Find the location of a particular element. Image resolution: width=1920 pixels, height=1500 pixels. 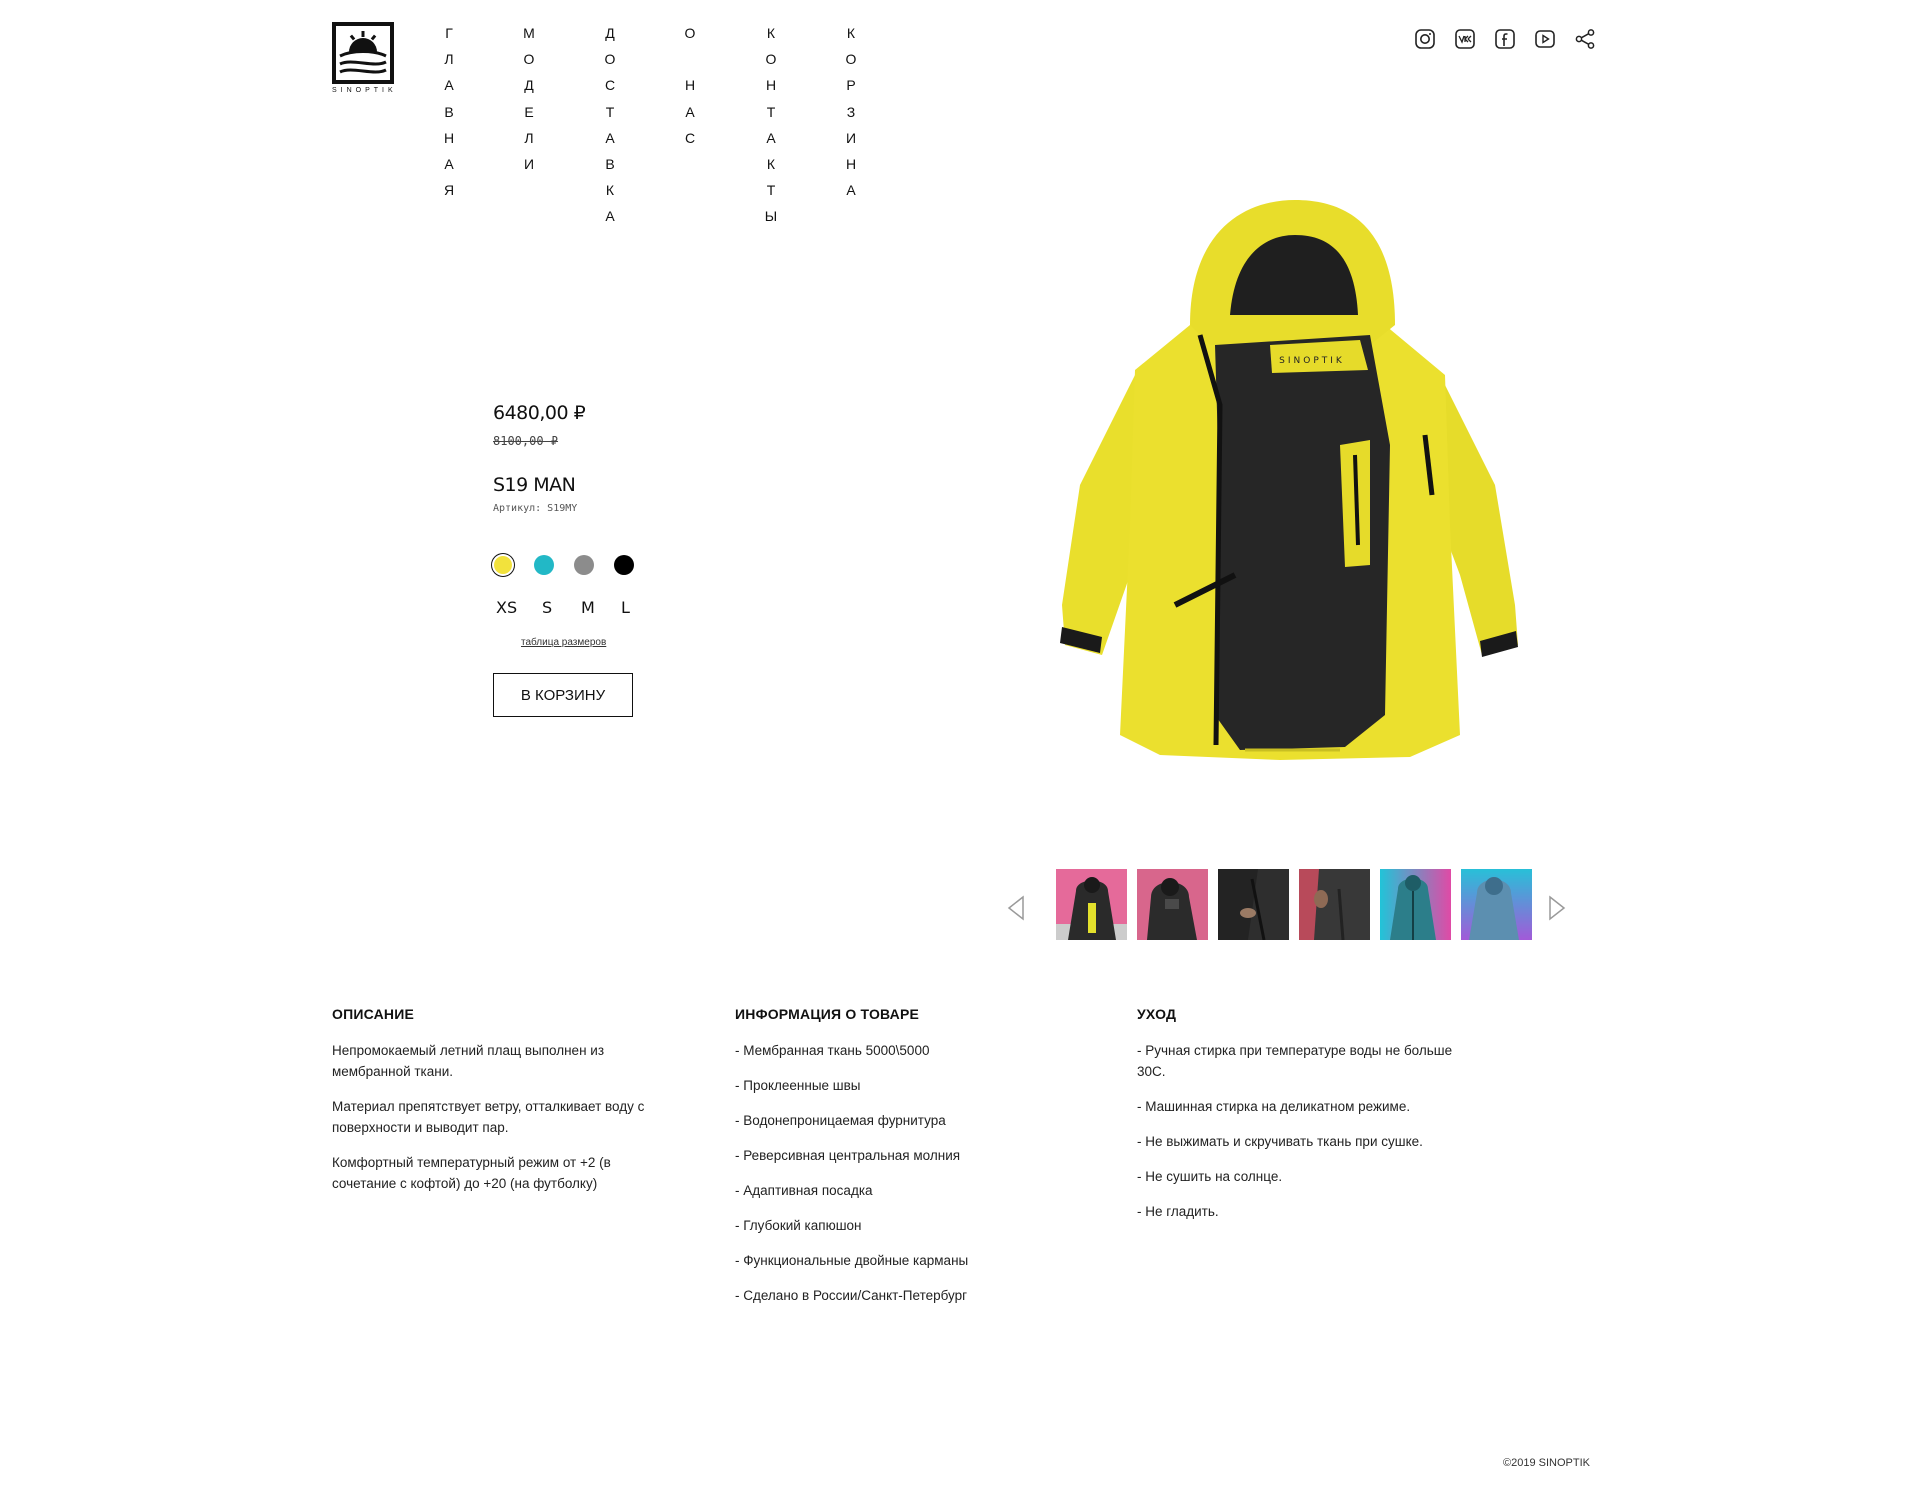

nav-models: МОДЕЛИ is located at coordinates (529, 98).